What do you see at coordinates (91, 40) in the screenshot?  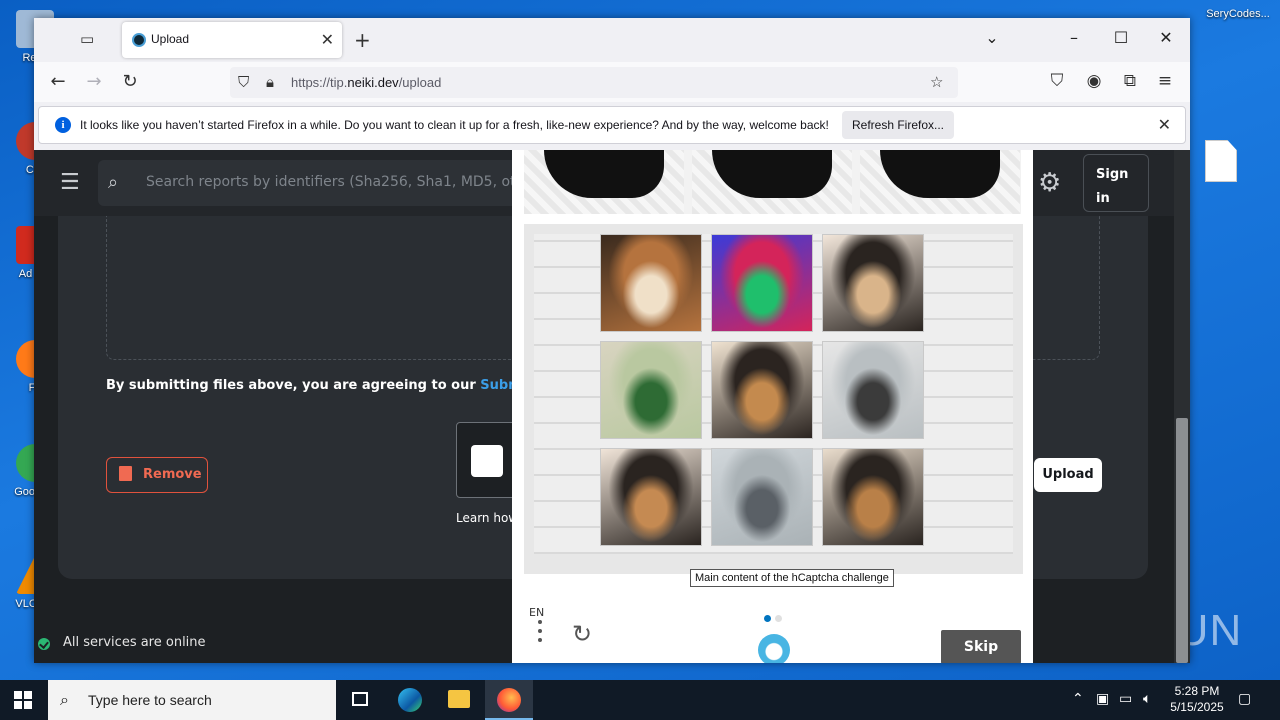 I see `tab-overview-icon: ▭` at bounding box center [91, 40].